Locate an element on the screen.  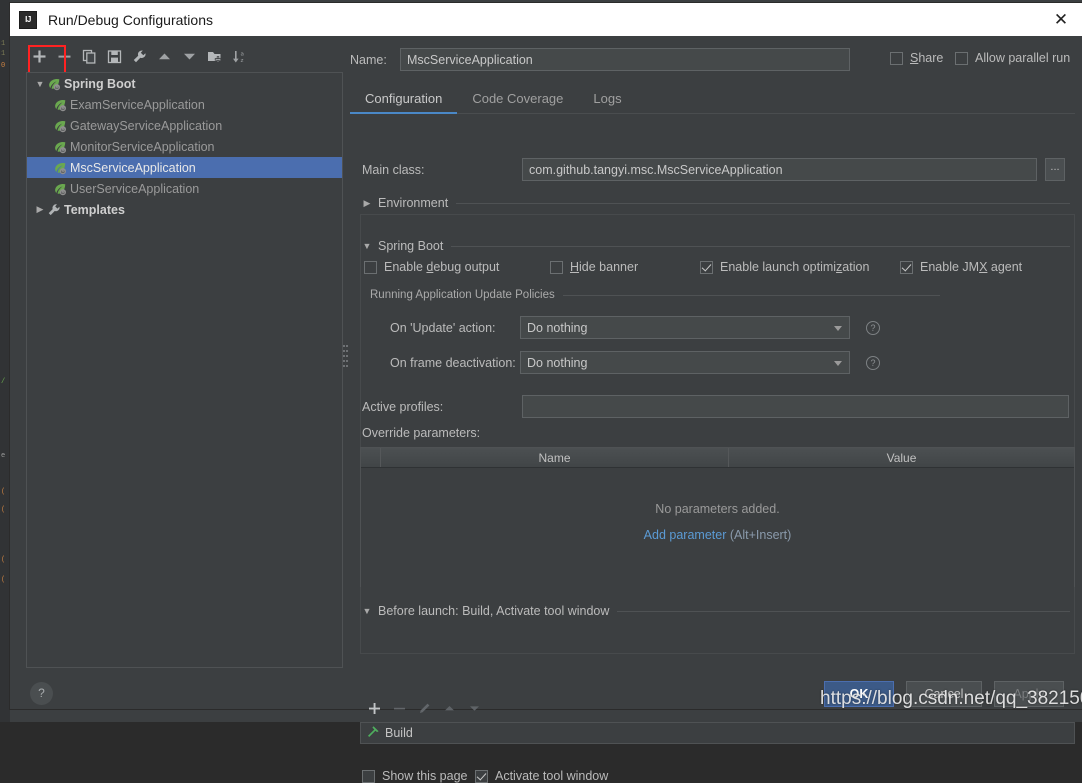
hide-banner-row: Hide banner is located at coordinates (594, 267).